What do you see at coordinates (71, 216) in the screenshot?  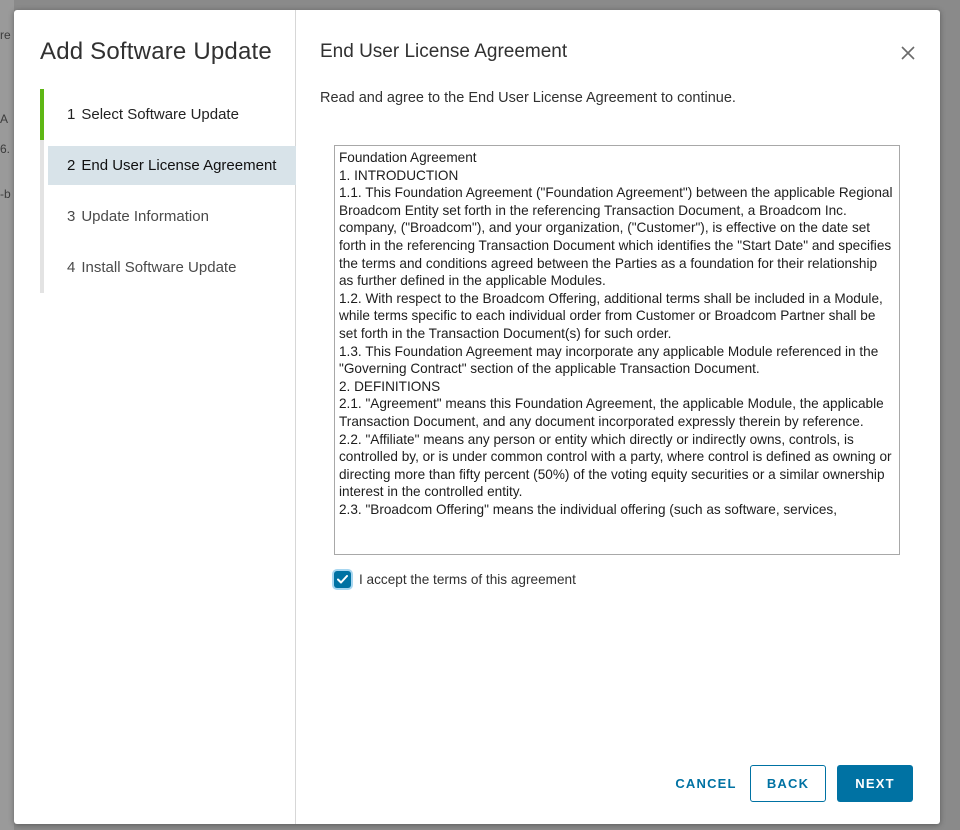 I see `step-number: 3` at bounding box center [71, 216].